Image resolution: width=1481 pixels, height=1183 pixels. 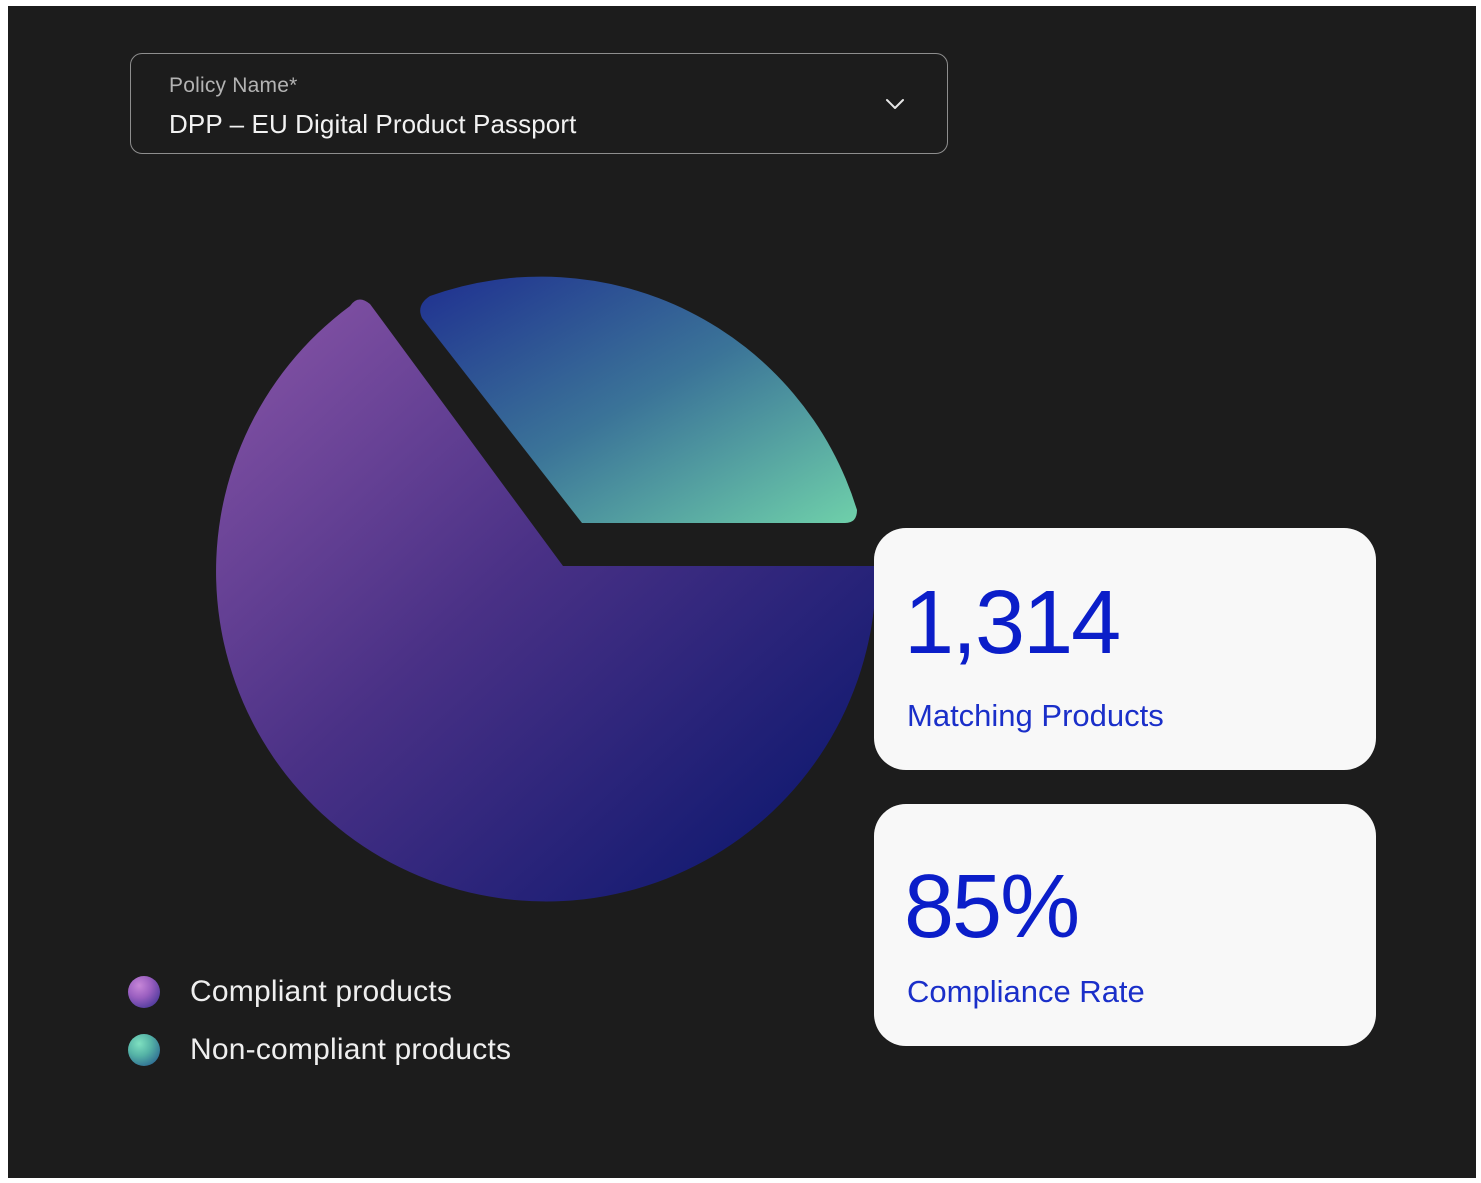 What do you see at coordinates (1035, 715) in the screenshot?
I see `matching-products-label: Matching Products` at bounding box center [1035, 715].